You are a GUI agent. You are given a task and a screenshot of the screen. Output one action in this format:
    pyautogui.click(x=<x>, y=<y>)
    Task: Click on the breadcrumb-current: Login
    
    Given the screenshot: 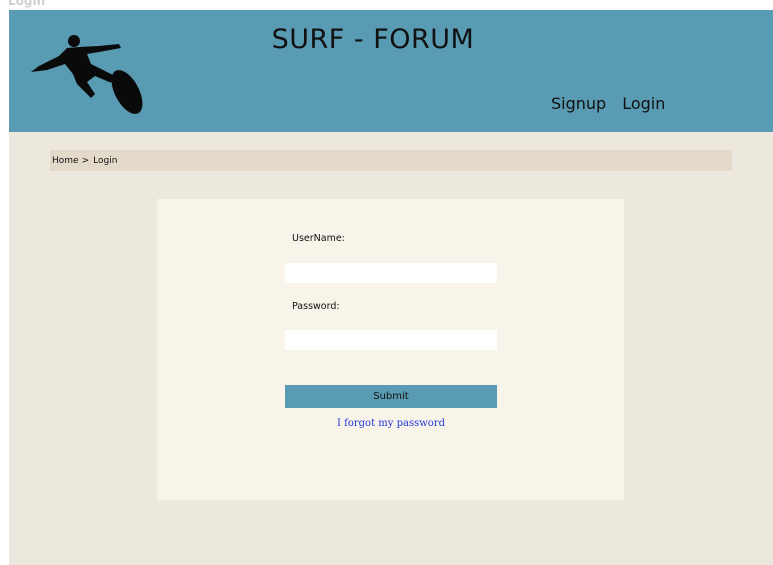 What is the action you would take?
    pyautogui.click(x=105, y=160)
    